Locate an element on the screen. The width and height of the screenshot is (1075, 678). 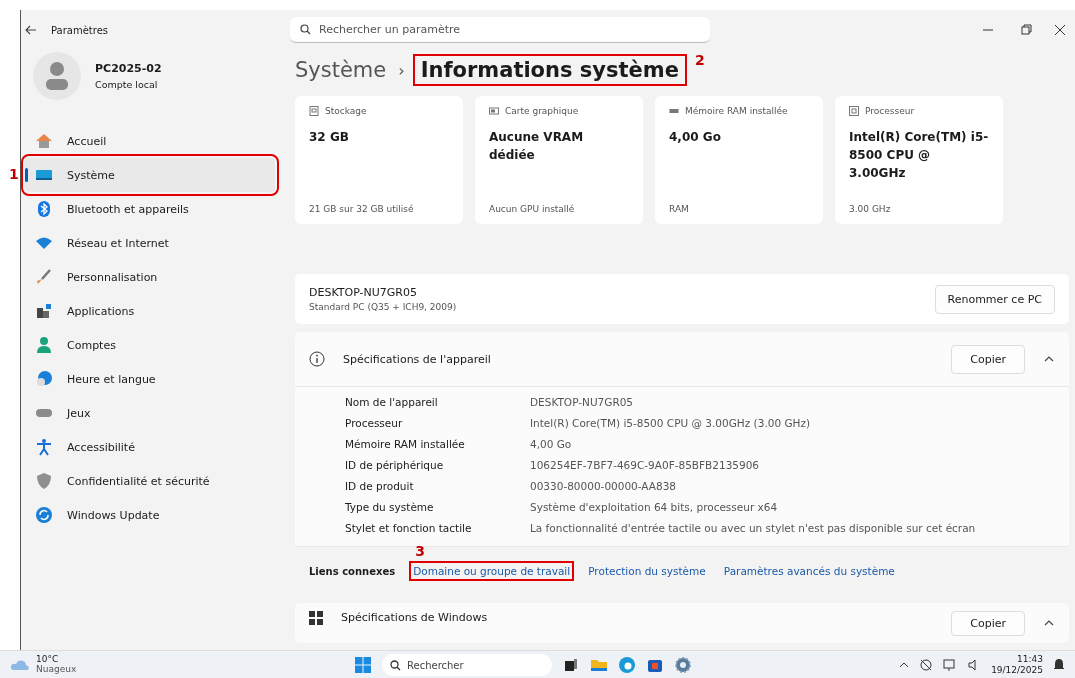
taskbar-search: Rechercher is located at coordinates (467, 665).